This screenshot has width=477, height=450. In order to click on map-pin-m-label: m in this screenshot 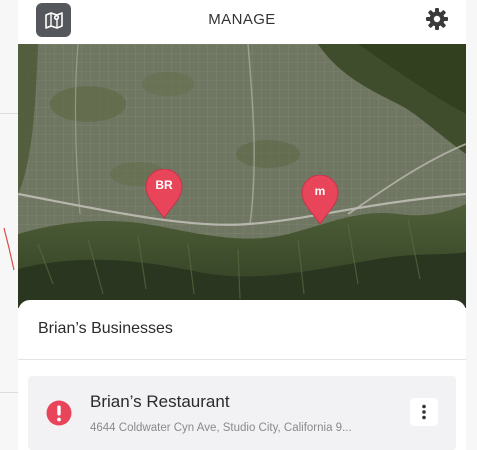, I will do `click(320, 191)`.